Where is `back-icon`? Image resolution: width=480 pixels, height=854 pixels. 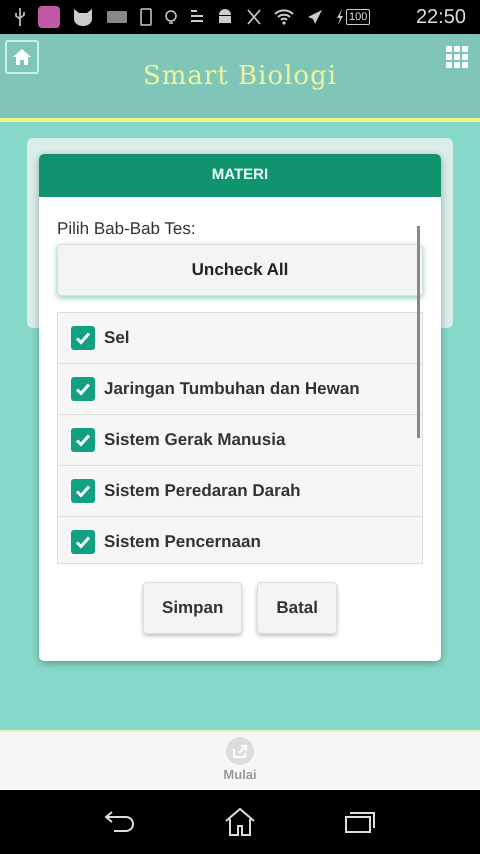 back-icon is located at coordinates (120, 822).